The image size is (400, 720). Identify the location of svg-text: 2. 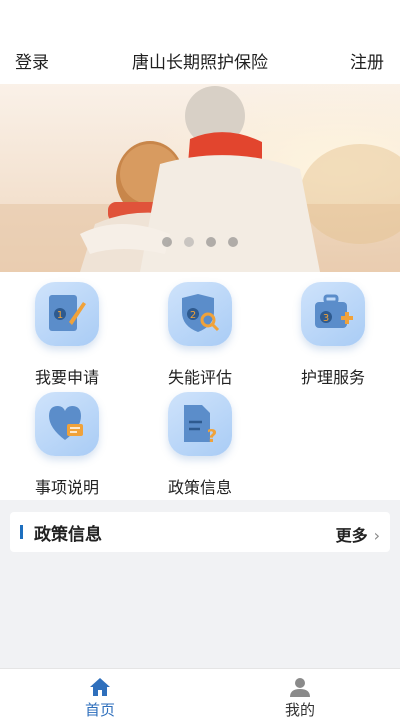
(193, 315).